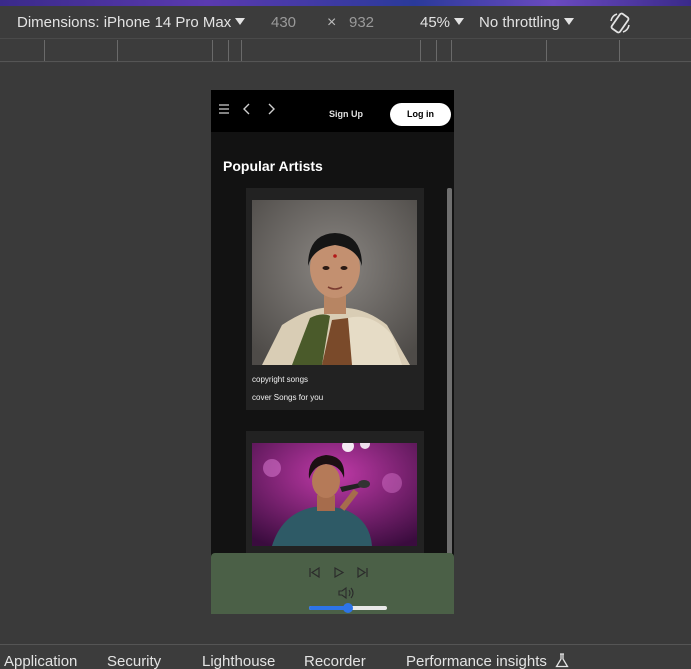 The height and width of the screenshot is (669, 691). I want to click on login-button: Log in, so click(420, 114).